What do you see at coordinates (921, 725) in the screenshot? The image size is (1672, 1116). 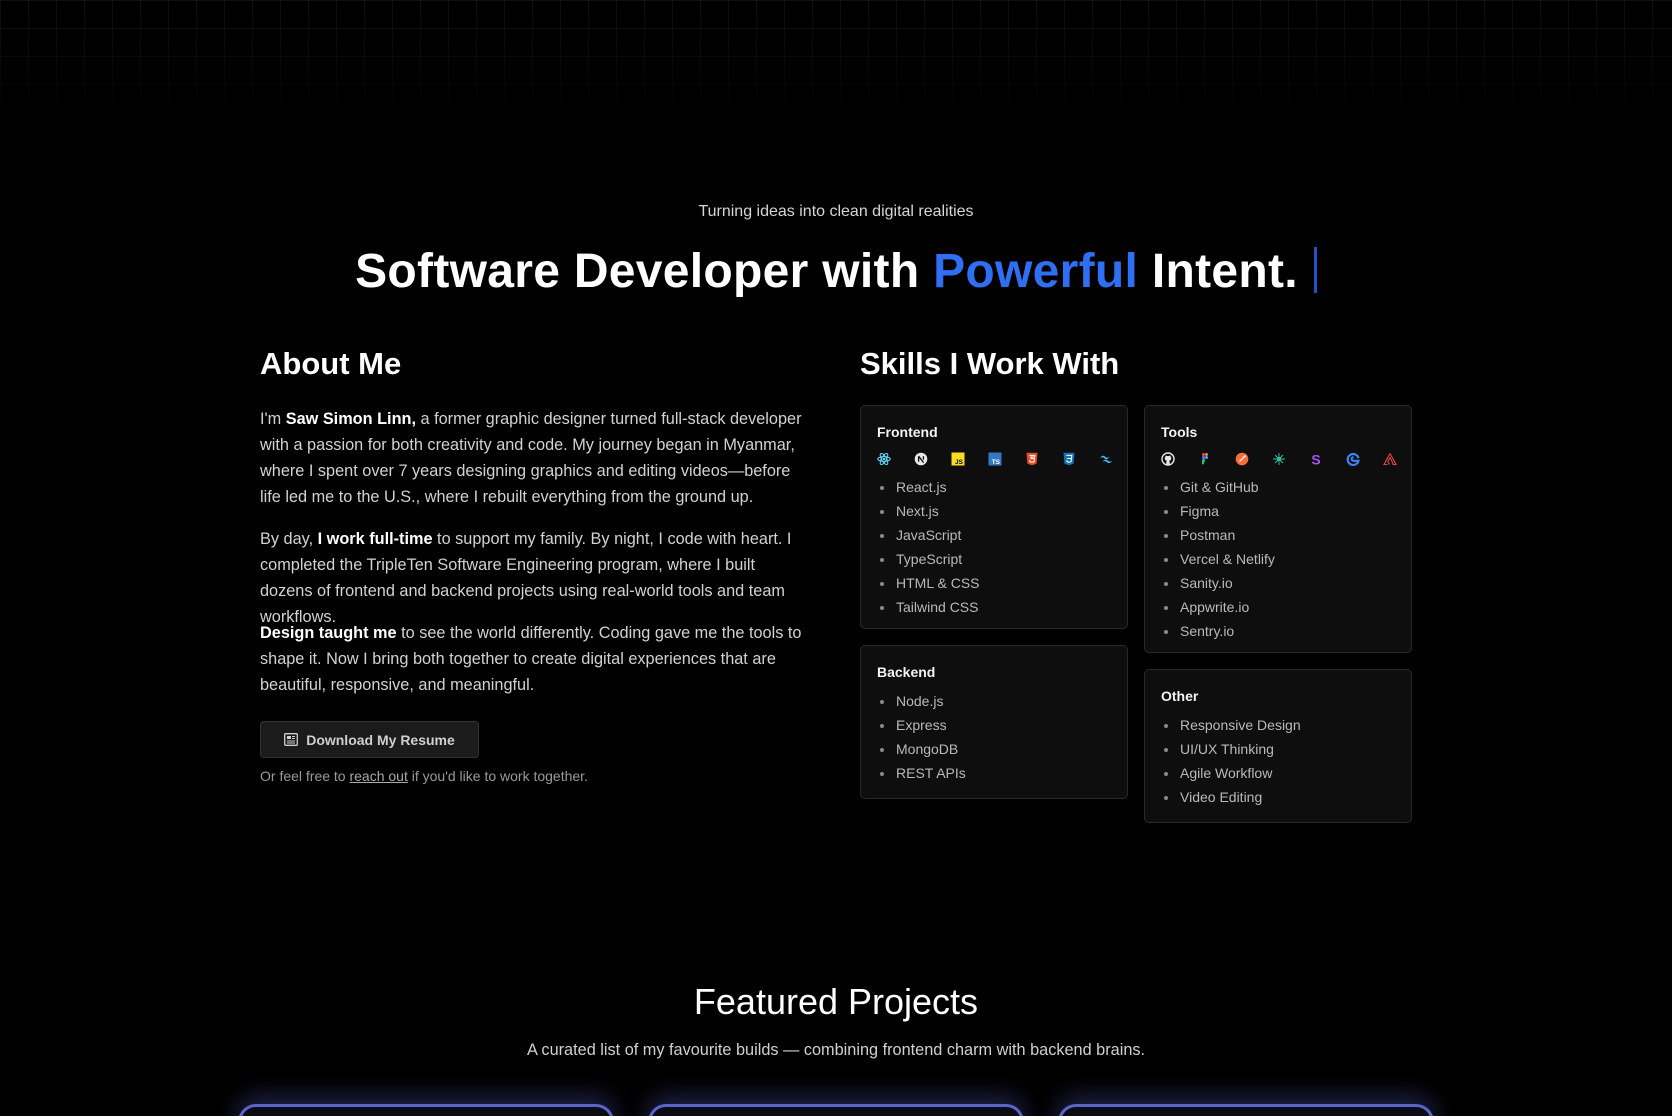 I see `list-item: Express` at bounding box center [921, 725].